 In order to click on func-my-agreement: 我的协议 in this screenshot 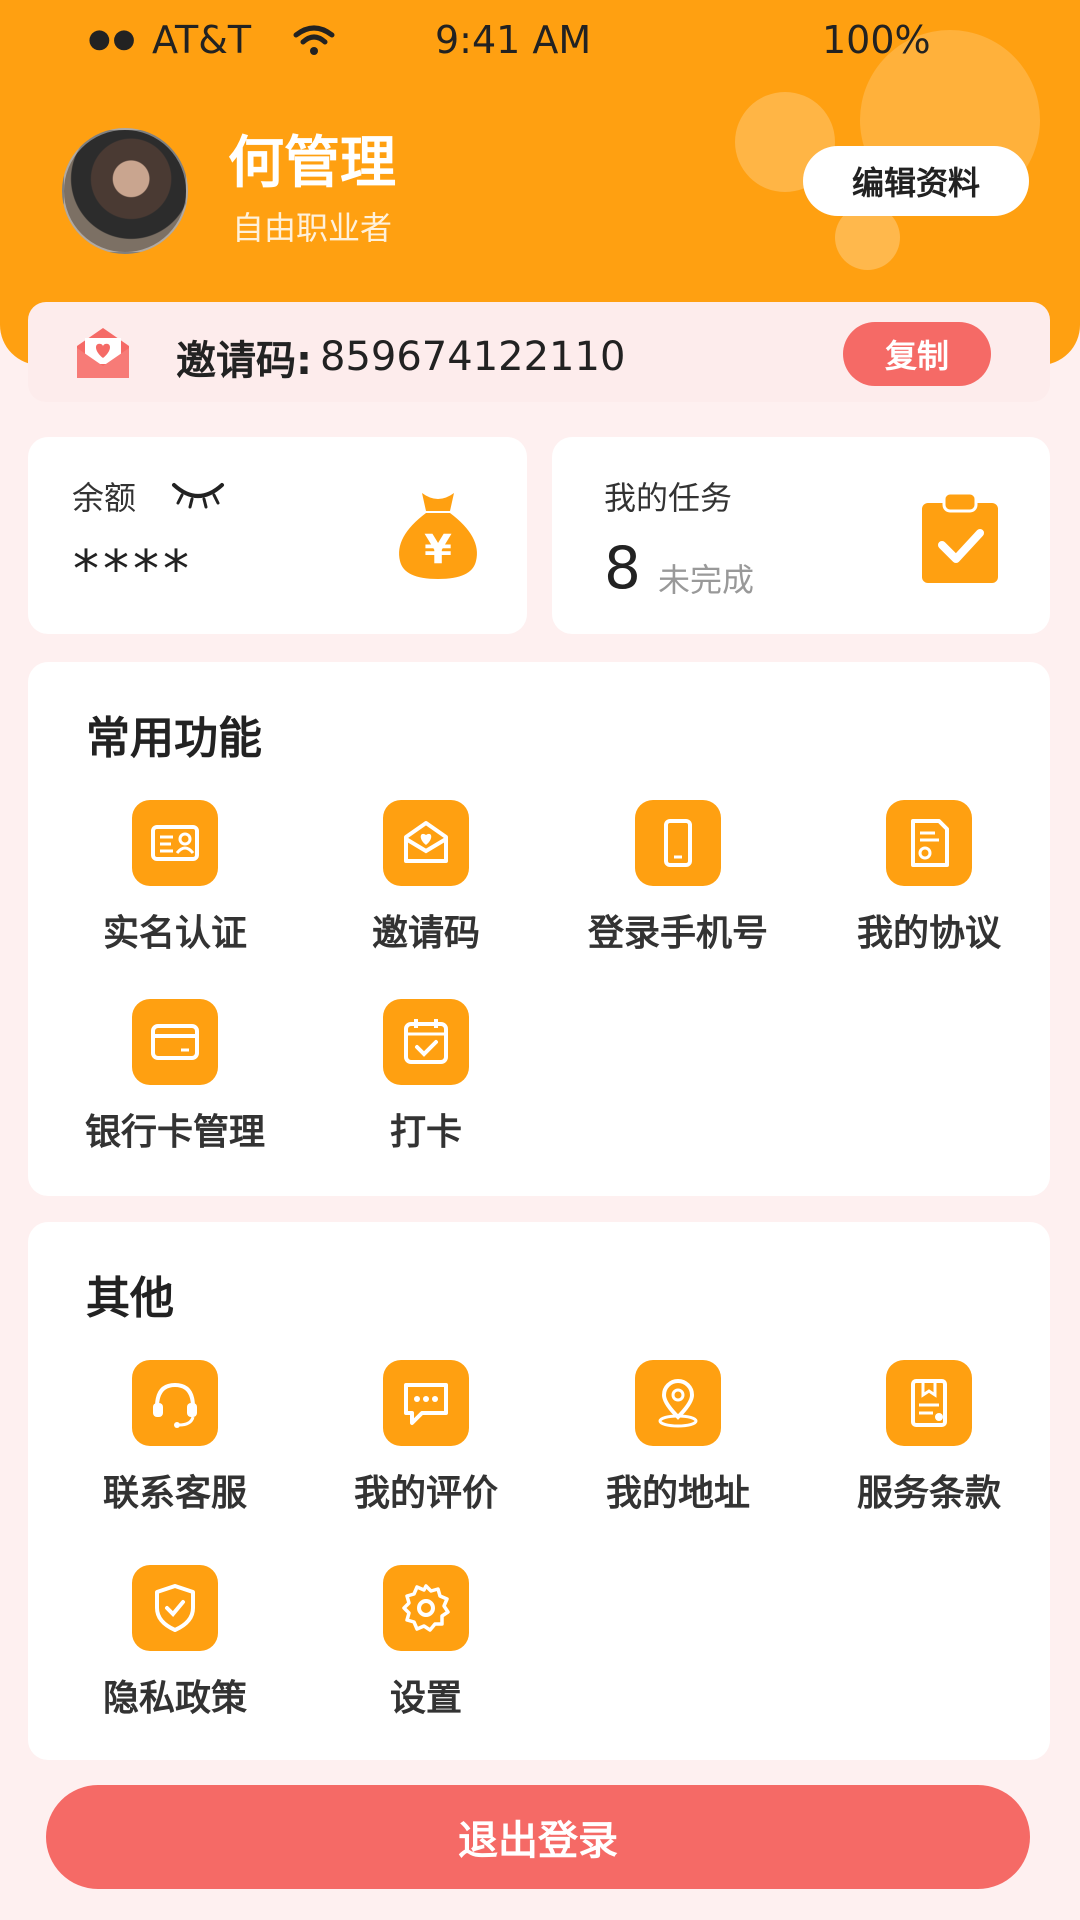, I will do `click(929, 880)`.